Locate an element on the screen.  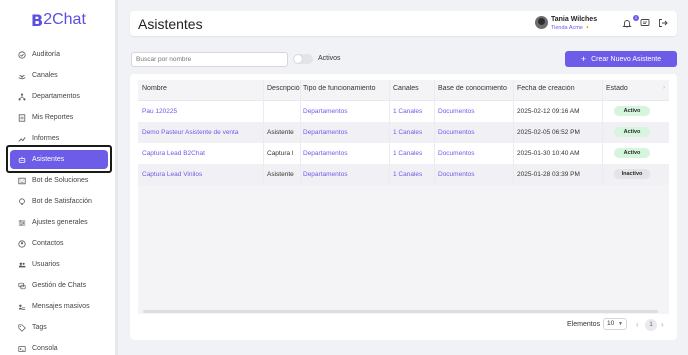
sidebar-item-consola: Consola is located at coordinates (59, 347).